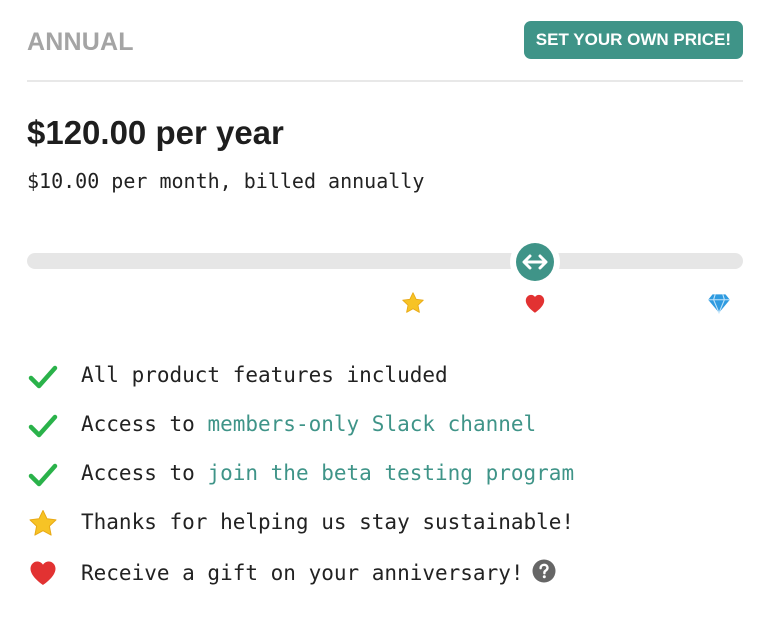 This screenshot has height=622, width=770. Describe the element at coordinates (385, 261) in the screenshot. I see `price-slider-track` at that location.